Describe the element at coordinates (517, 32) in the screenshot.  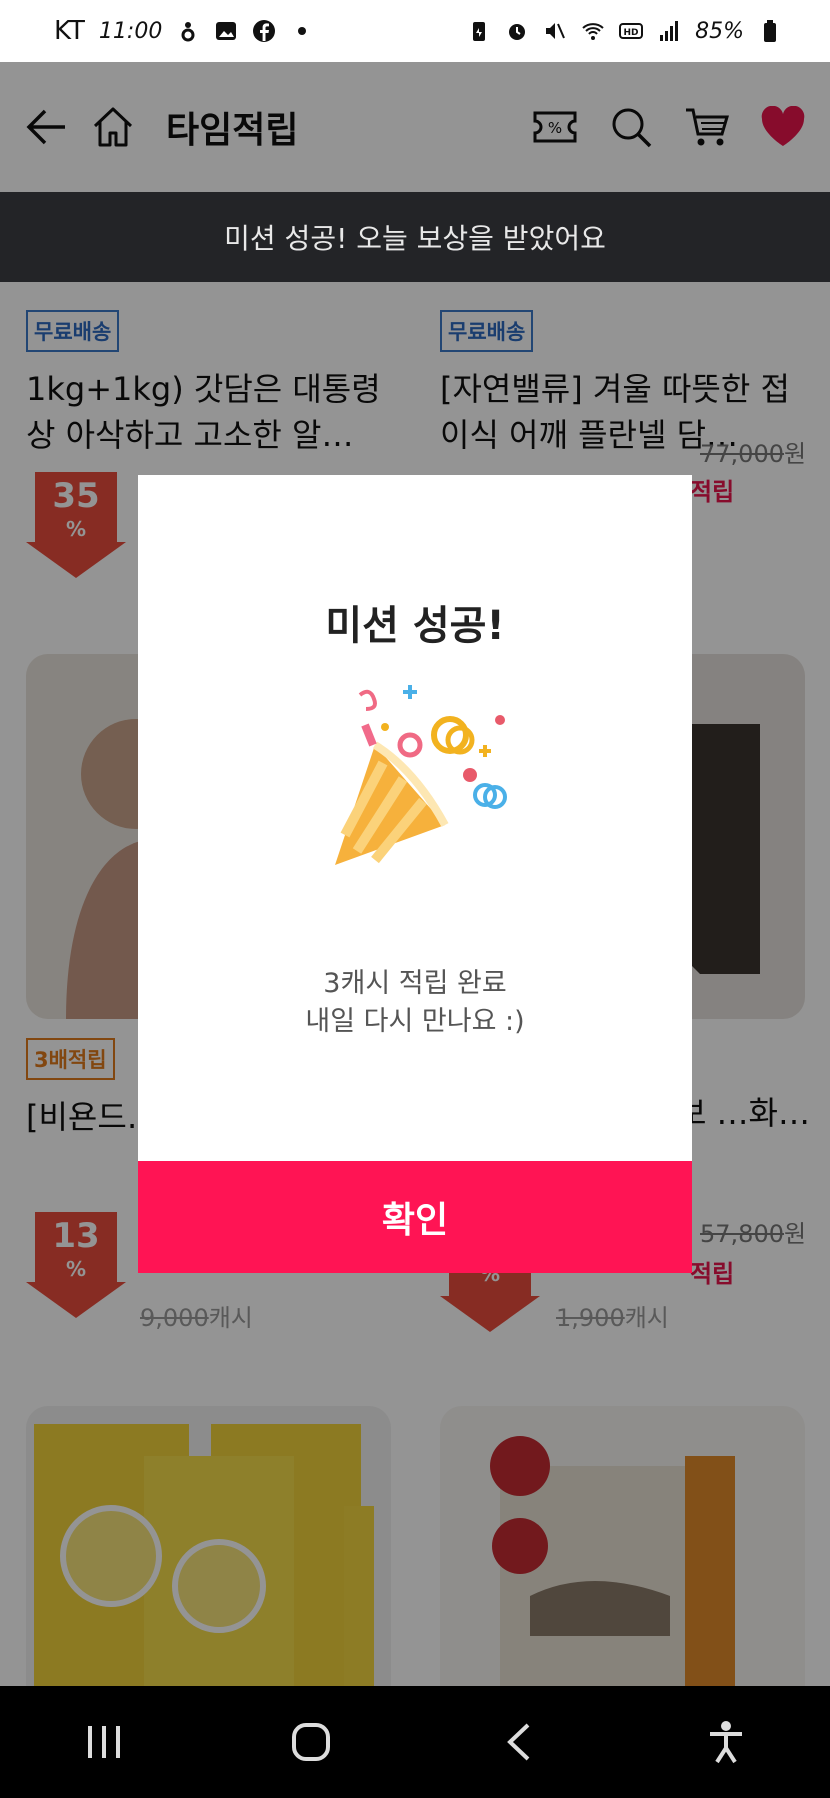
I see `alarm-icon` at that location.